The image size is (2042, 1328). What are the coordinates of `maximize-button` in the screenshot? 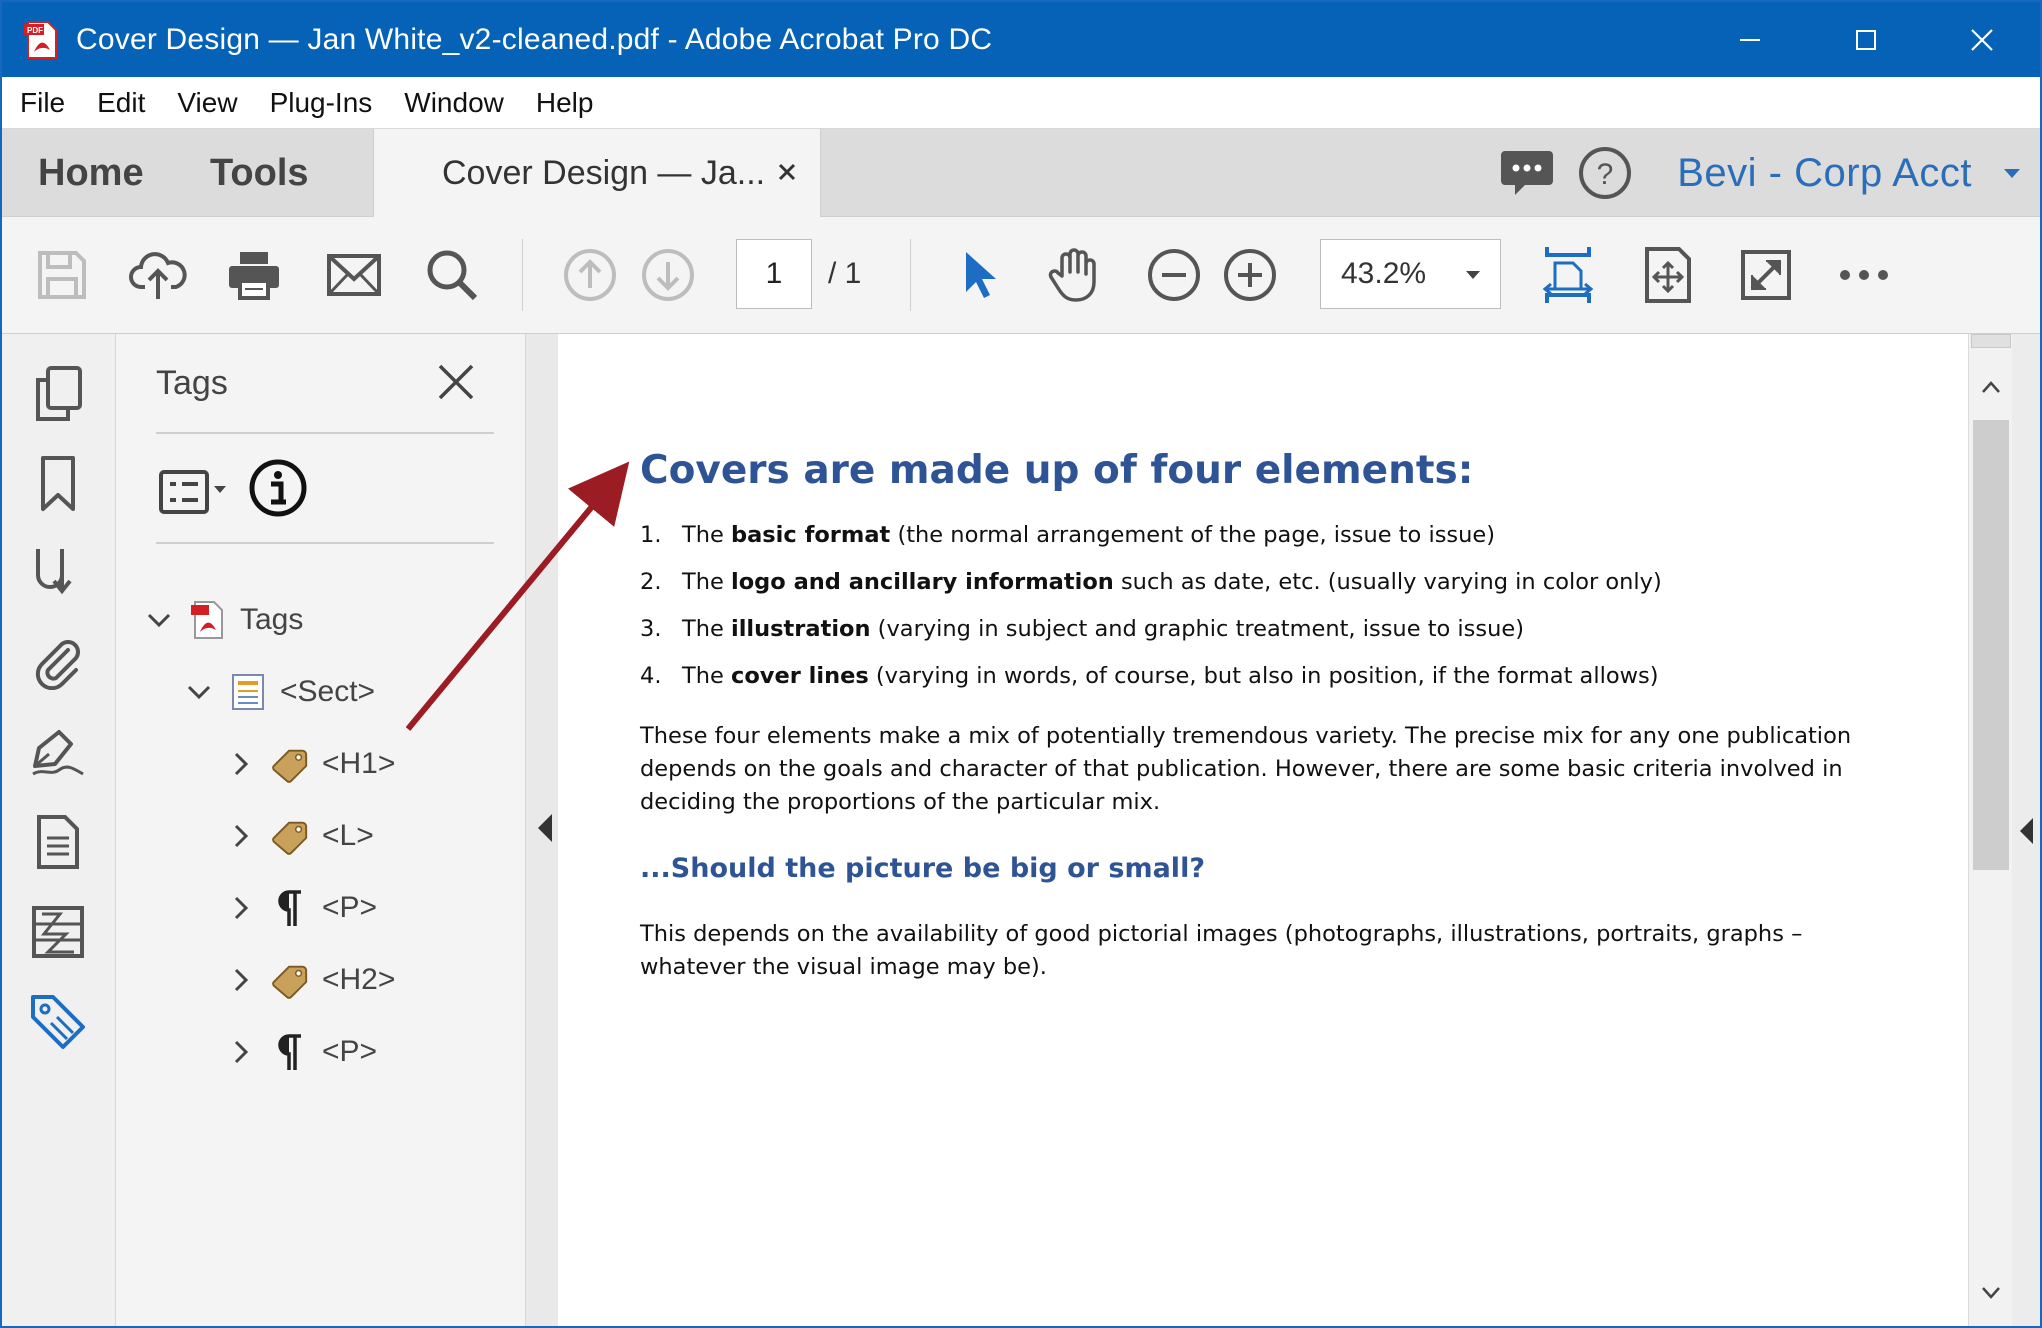 It's located at (1866, 39).